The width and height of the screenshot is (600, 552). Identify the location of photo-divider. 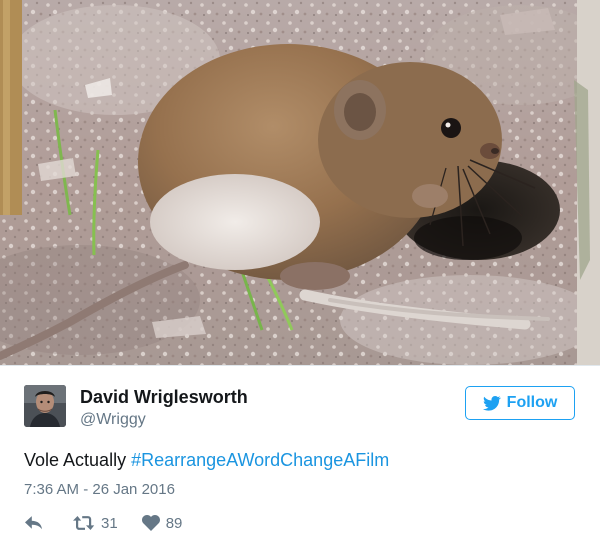
(300, 365).